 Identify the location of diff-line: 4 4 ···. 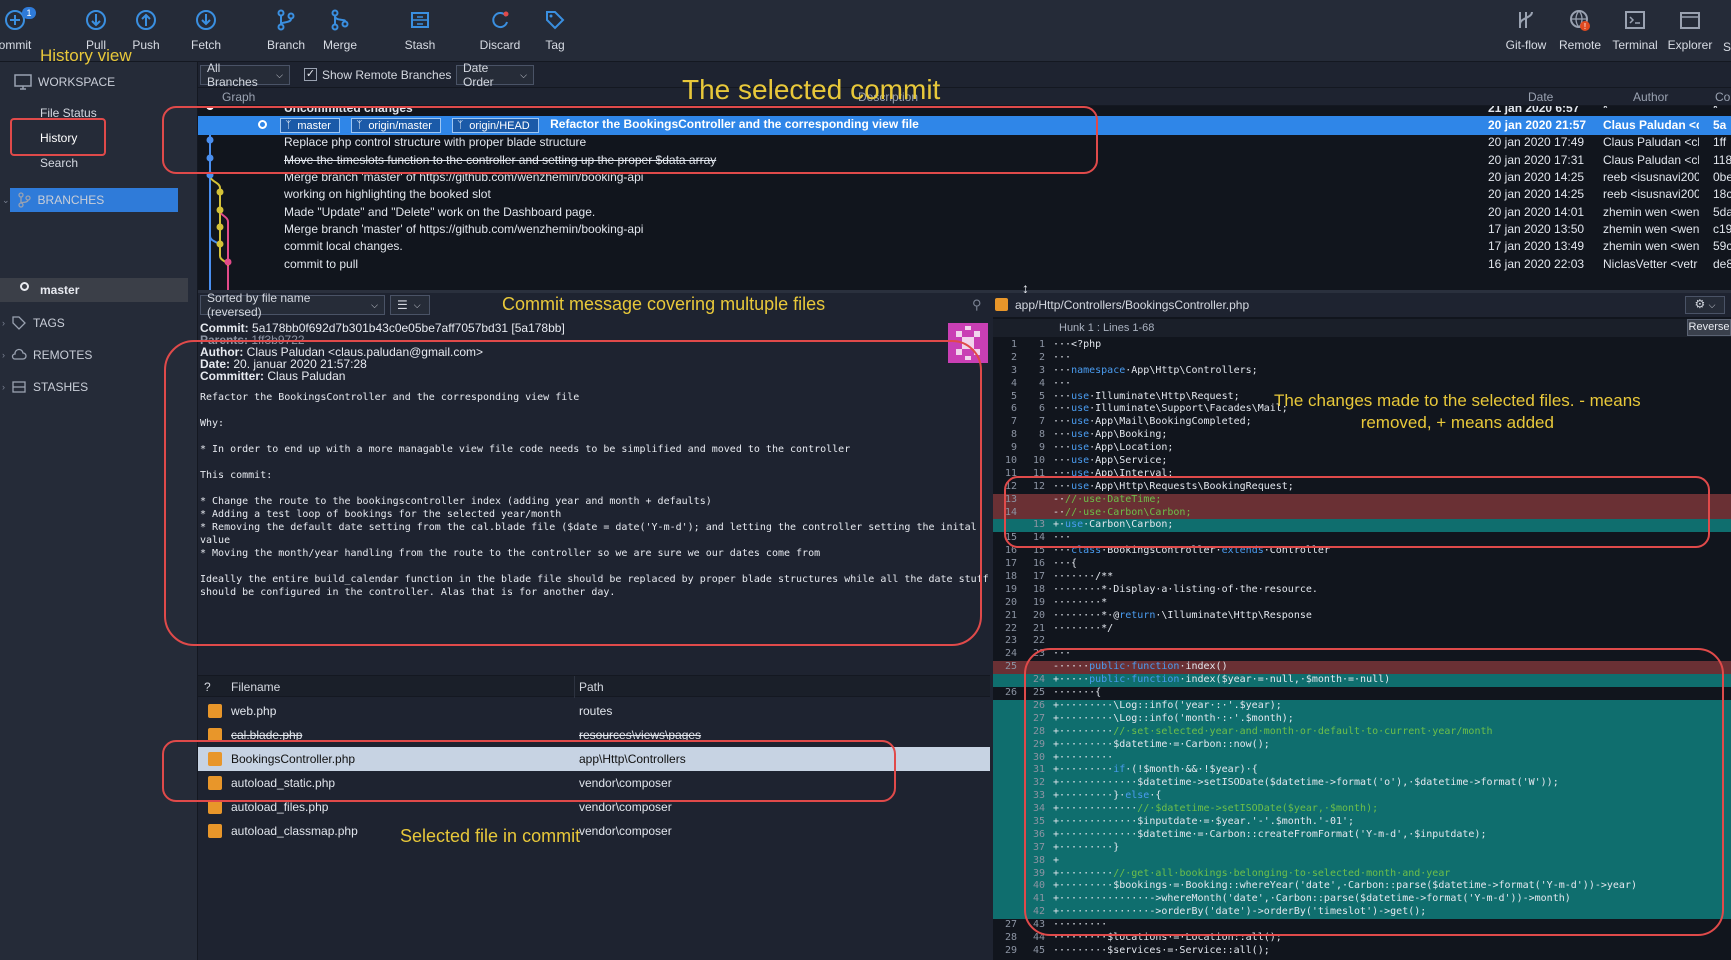
(1041, 383).